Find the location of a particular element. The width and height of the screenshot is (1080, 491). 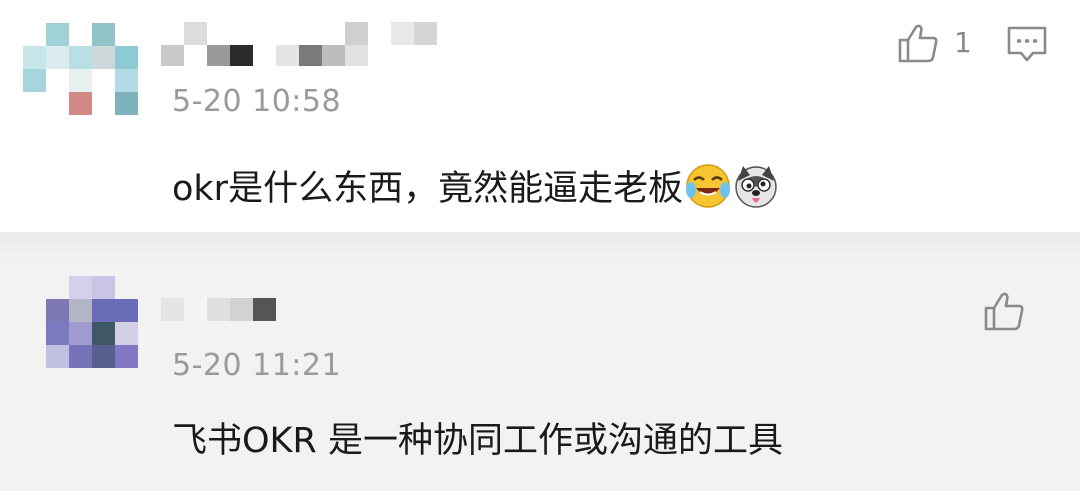

comment-icon is located at coordinates (1027, 44).